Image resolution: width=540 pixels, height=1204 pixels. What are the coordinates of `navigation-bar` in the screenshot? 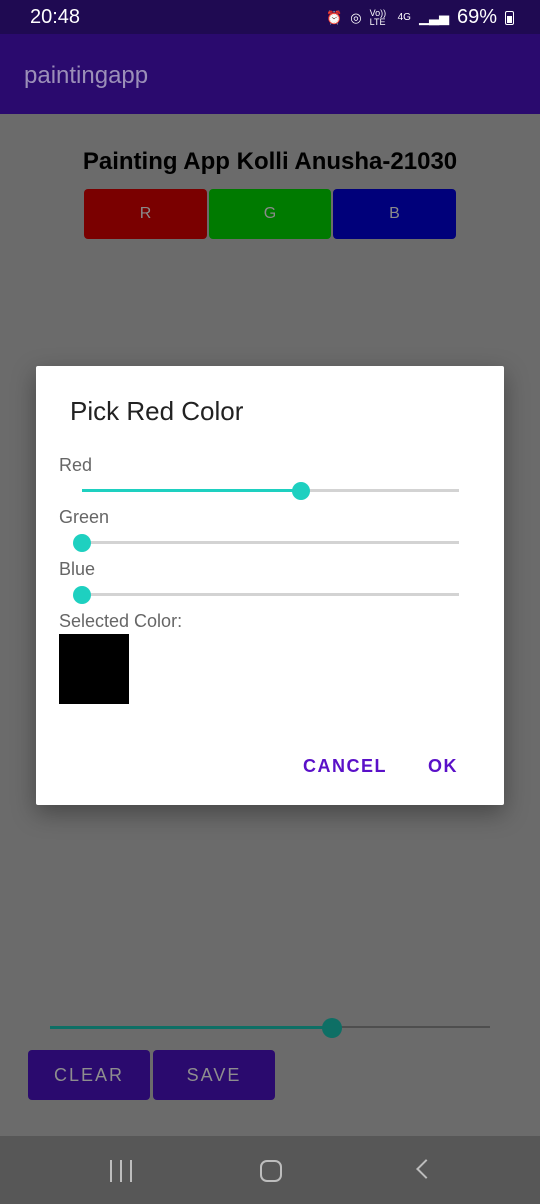 It's located at (270, 1170).